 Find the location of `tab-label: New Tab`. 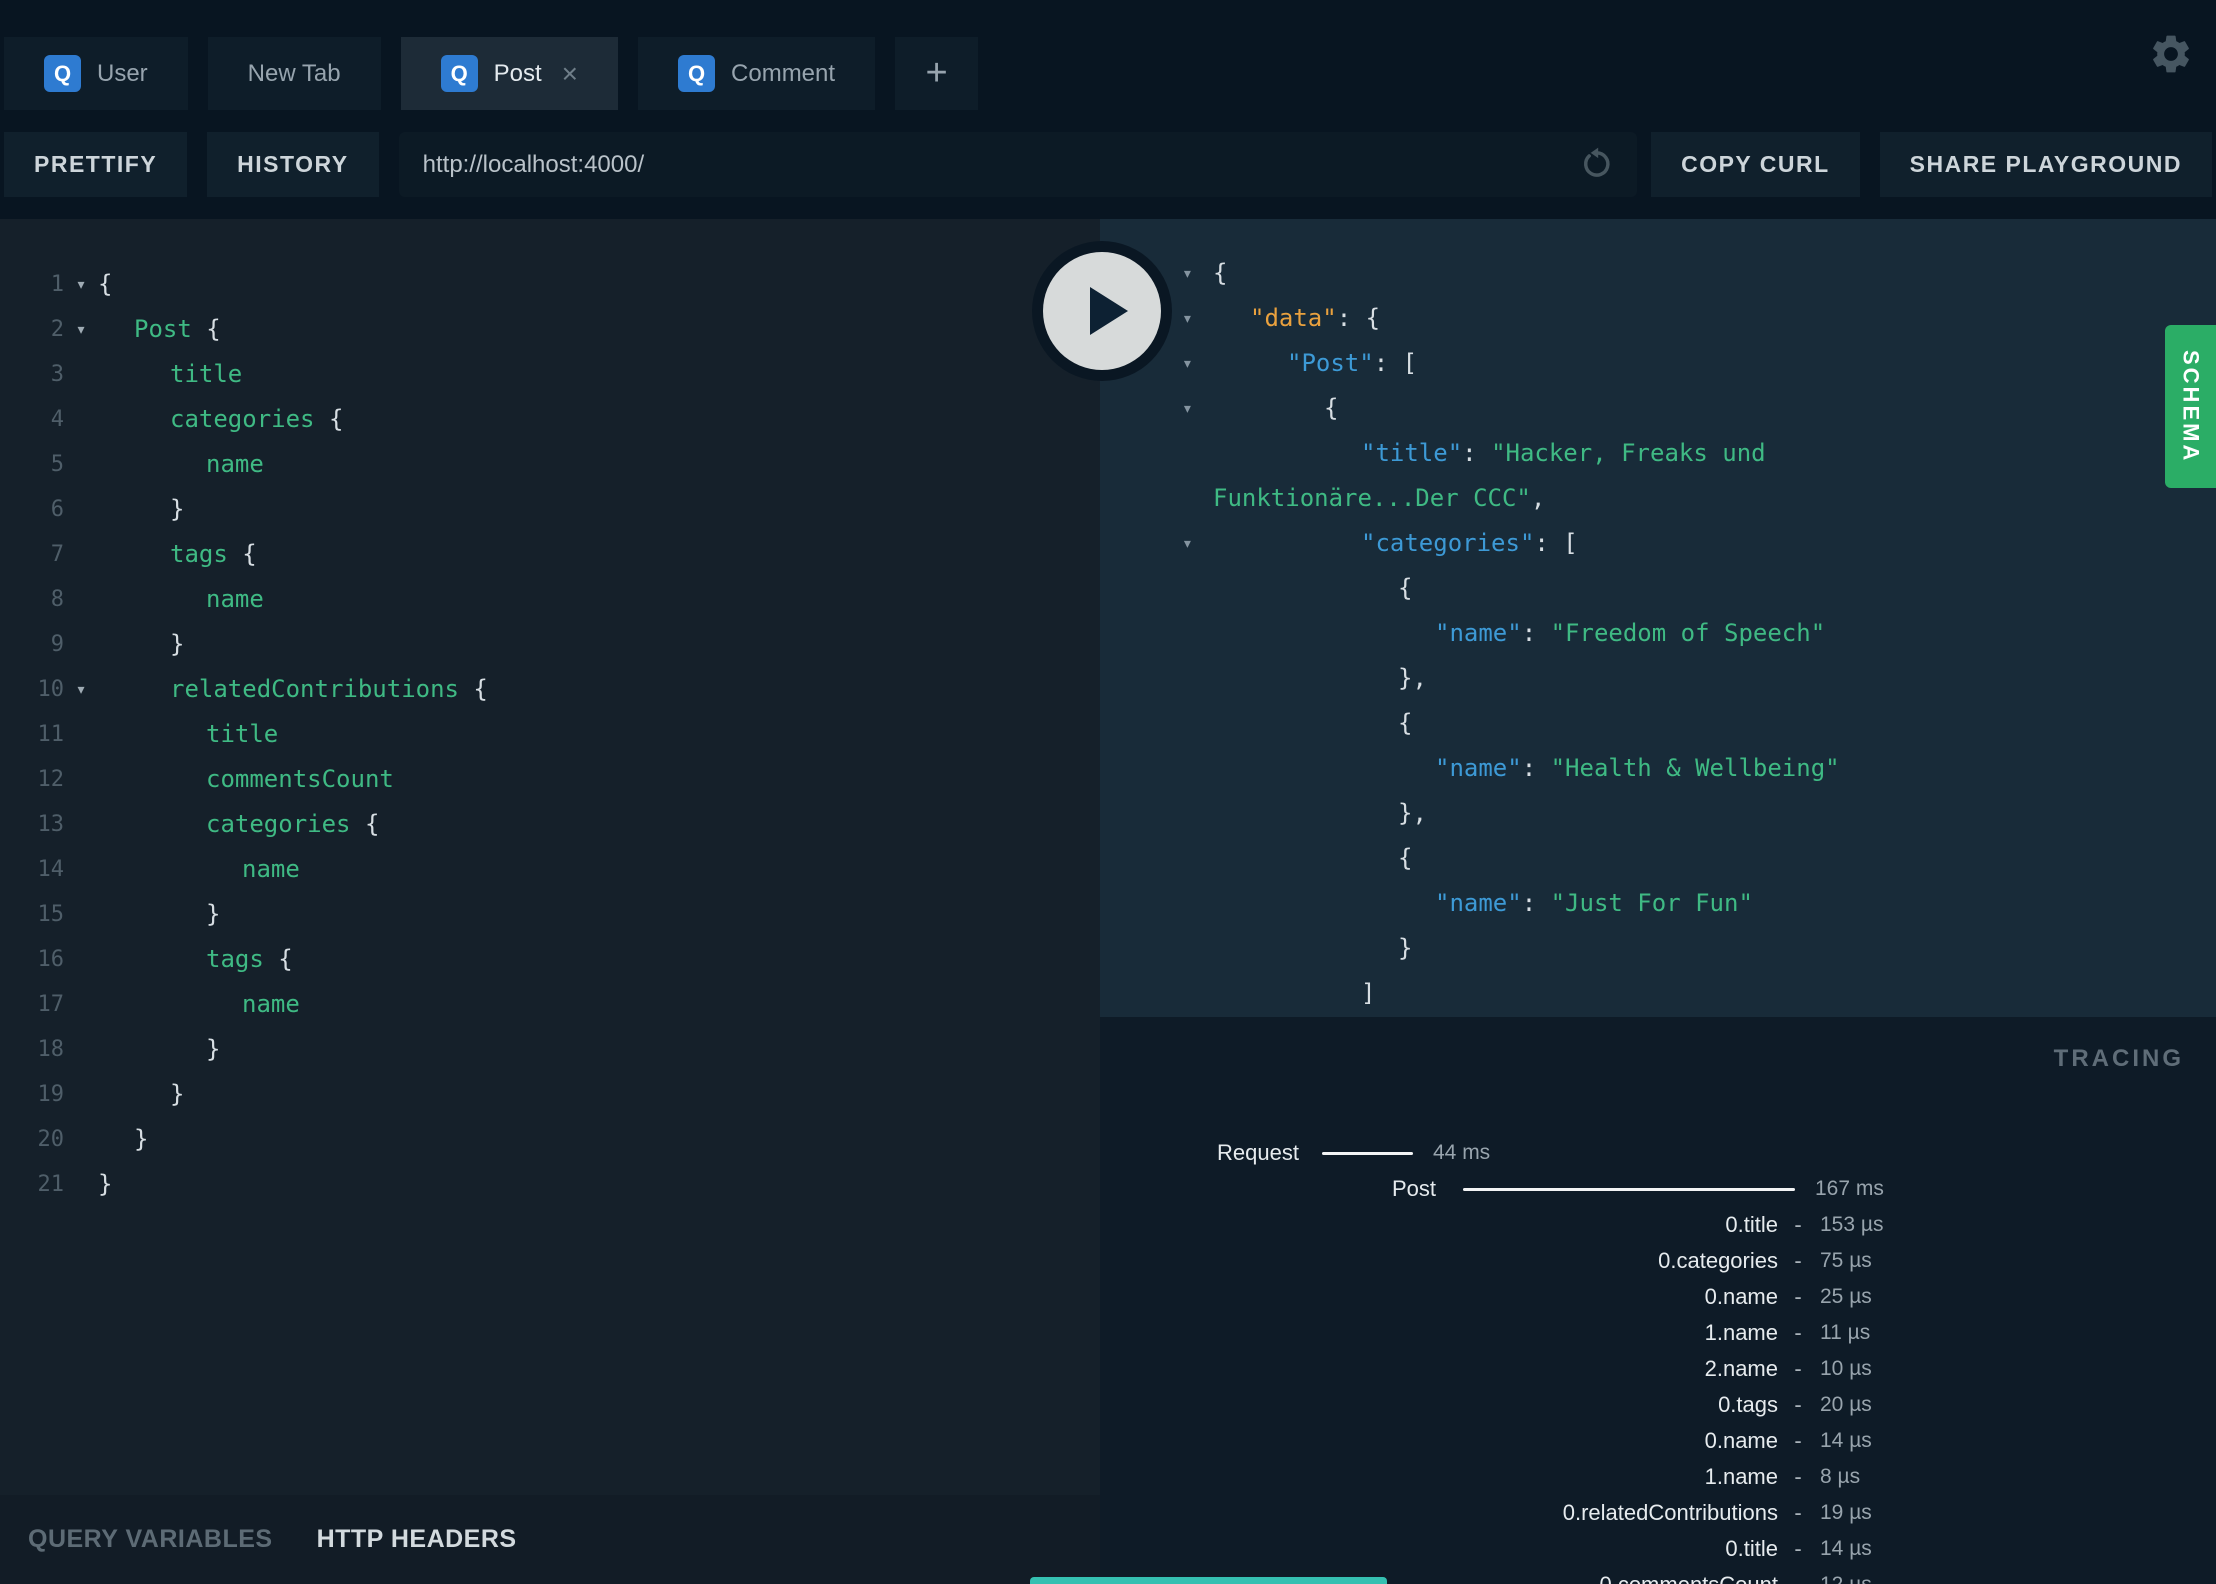

tab-label: New Tab is located at coordinates (294, 73).